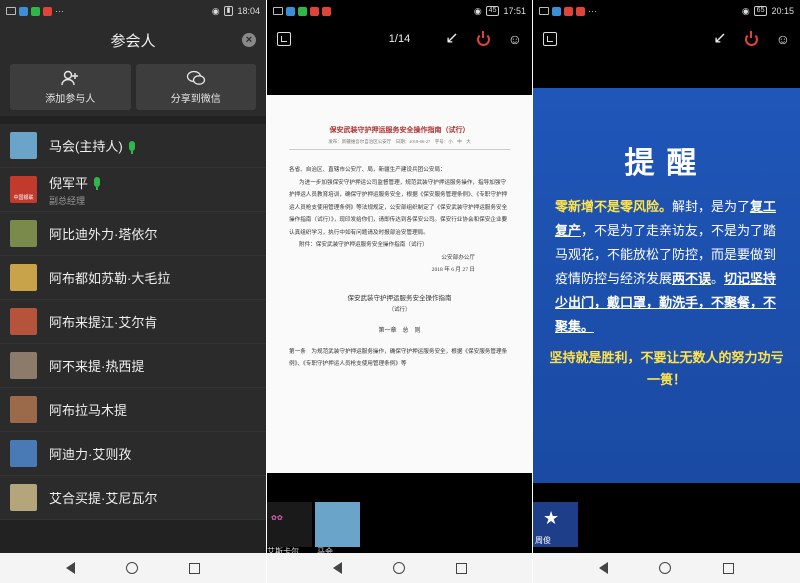 The image size is (800, 583). Describe the element at coordinates (555, 524) in the screenshot. I see `video-thumbnail: ★ 周俊` at that location.